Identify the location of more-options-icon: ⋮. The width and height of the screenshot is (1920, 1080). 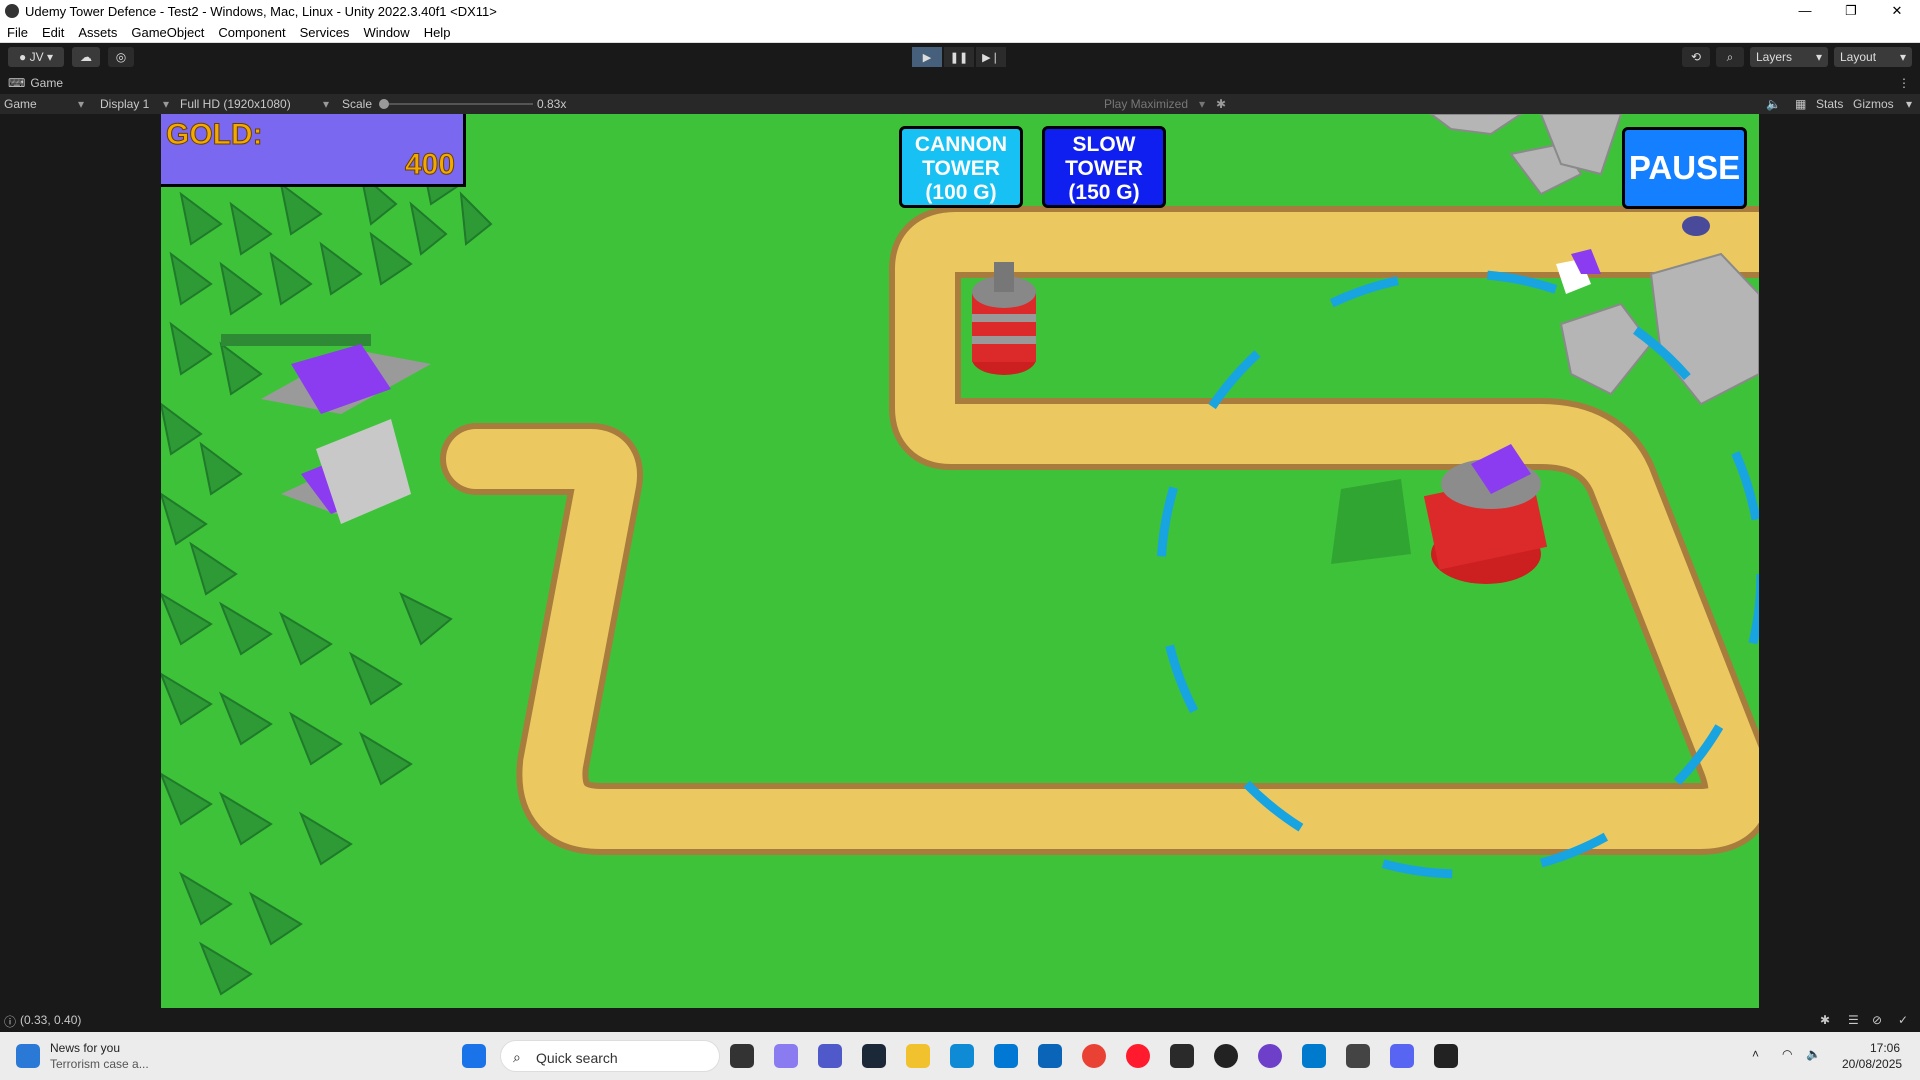
(1904, 83).